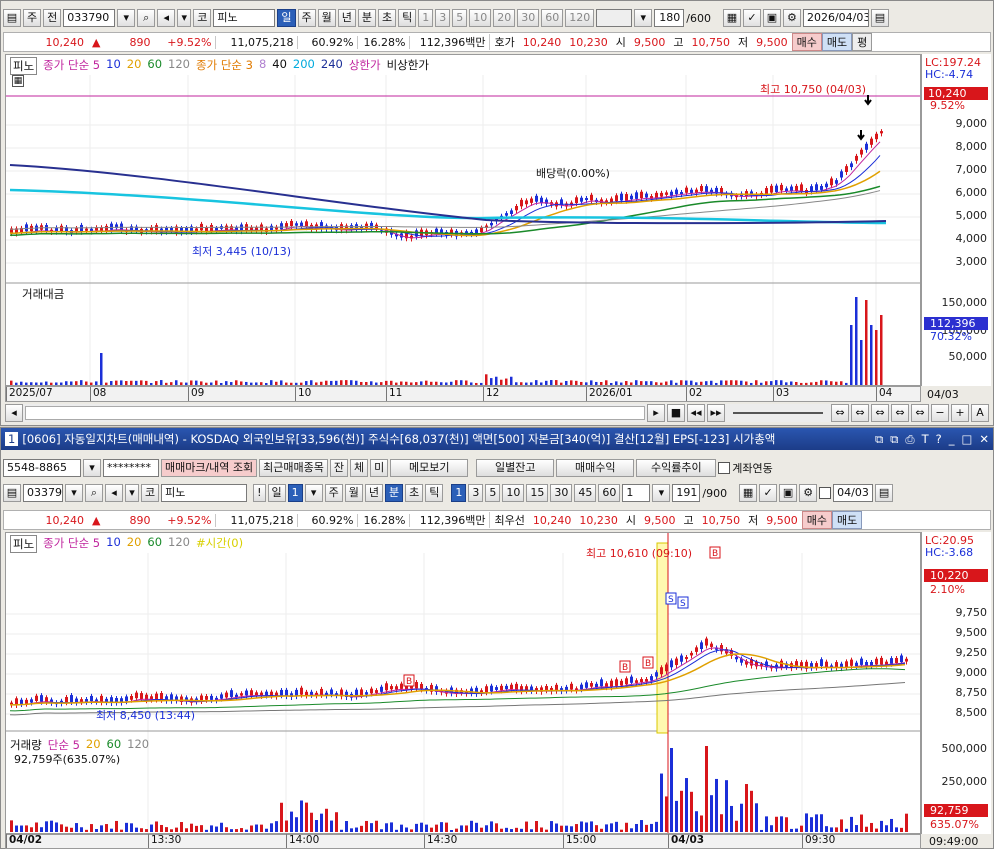  What do you see at coordinates (295, 493) in the screenshot?
I see `period-n-button: 1` at bounding box center [295, 493].